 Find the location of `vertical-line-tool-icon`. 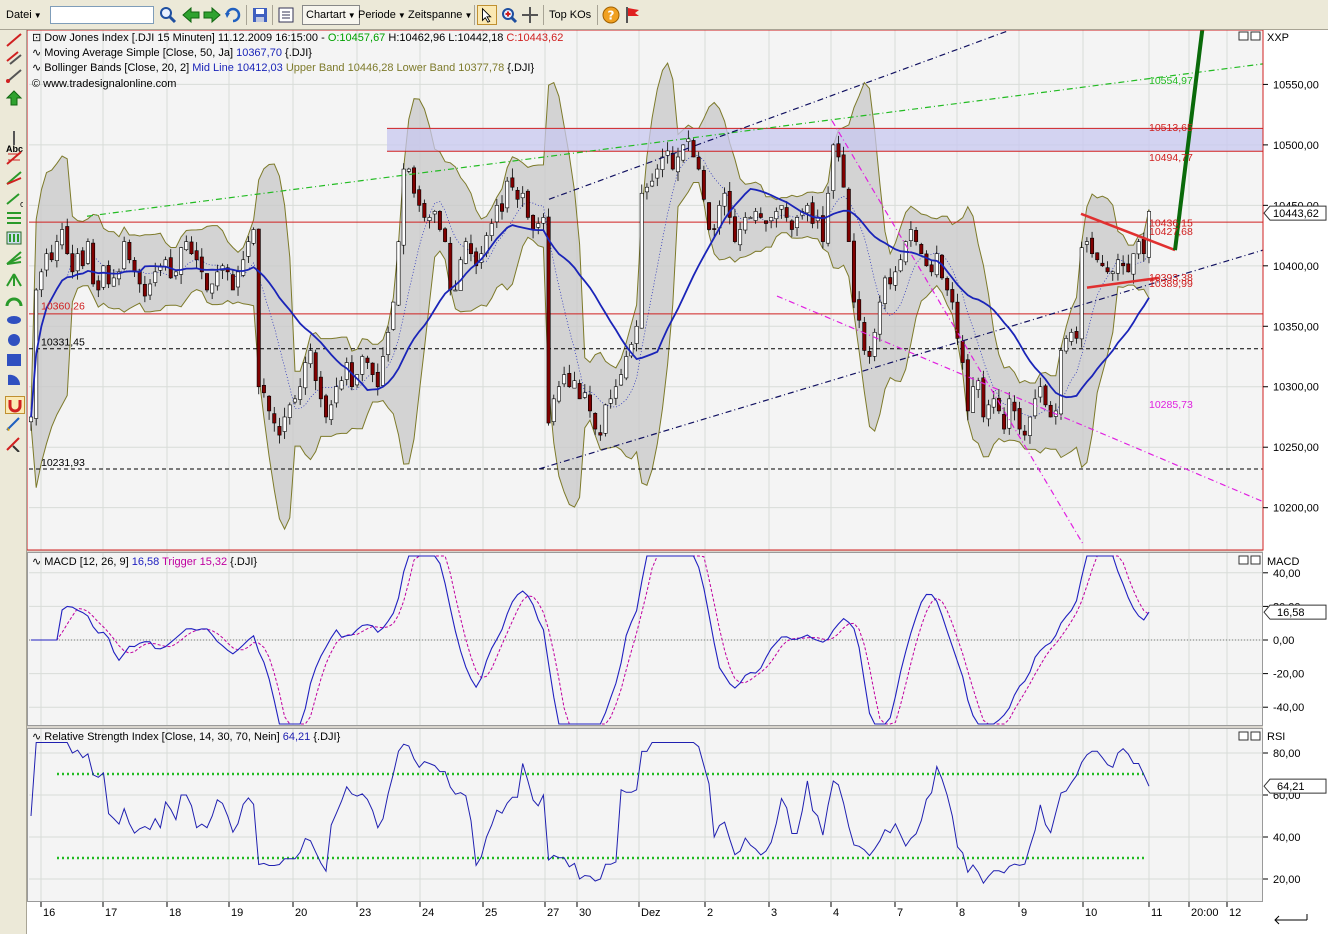

vertical-line-tool-icon is located at coordinates (14, 138).